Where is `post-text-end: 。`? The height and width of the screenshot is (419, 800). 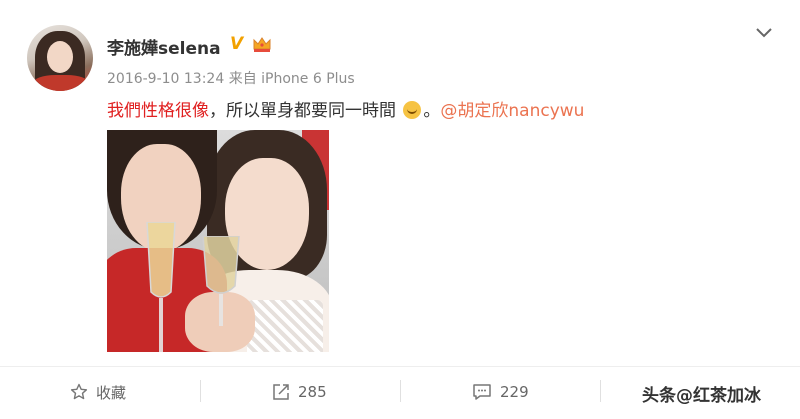
post-text-end: 。 is located at coordinates (432, 111).